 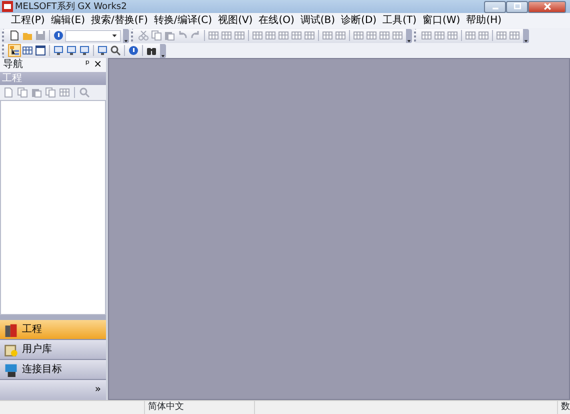 I want to click on nav-button: 工程, so click(x=53, y=330).